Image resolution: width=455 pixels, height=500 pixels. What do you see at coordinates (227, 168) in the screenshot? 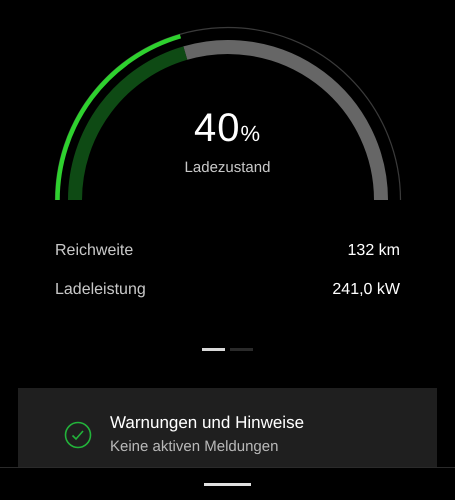
I see `charge-label: Ladezustand` at bounding box center [227, 168].